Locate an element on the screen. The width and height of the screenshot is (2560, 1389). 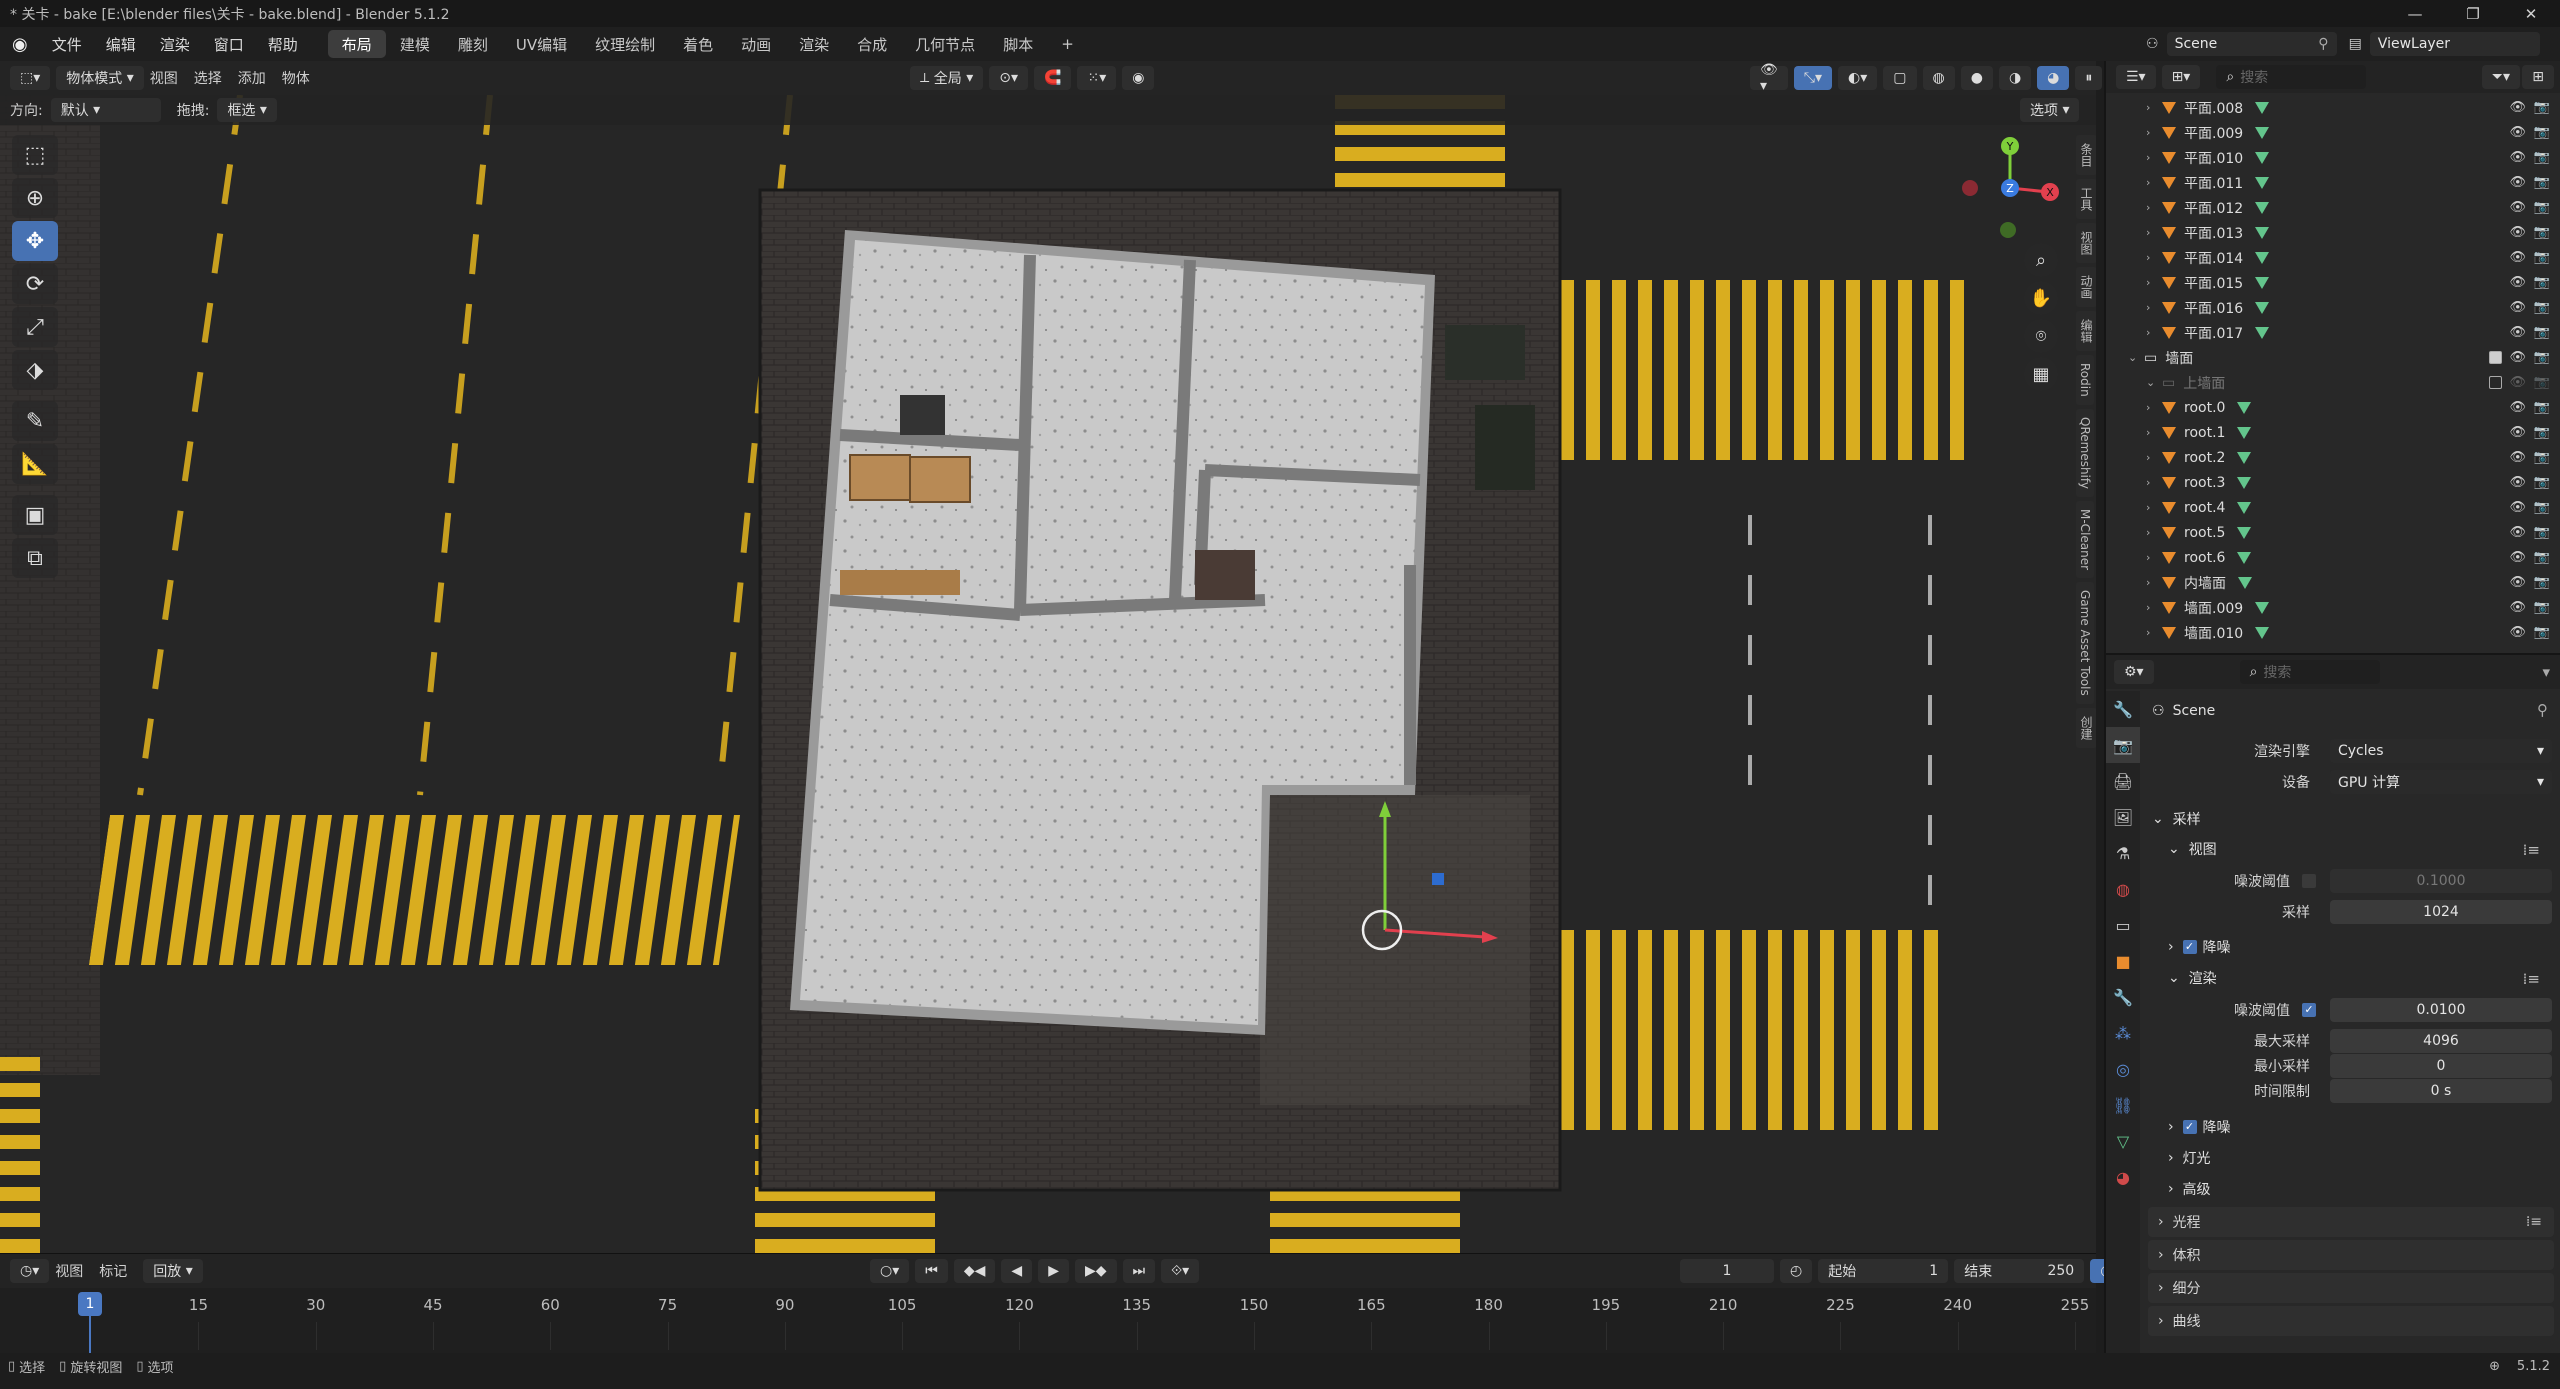
lights-subpanel-header: › 灯光 is located at coordinates (2189, 1158).